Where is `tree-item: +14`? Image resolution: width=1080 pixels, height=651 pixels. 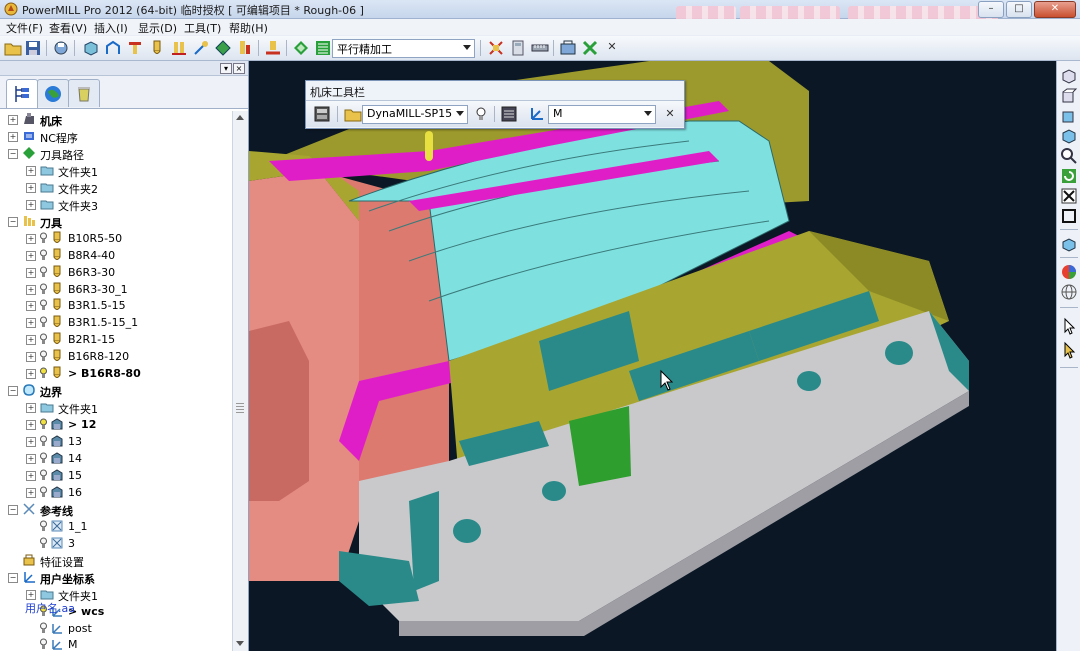 tree-item: +14 is located at coordinates (116, 458).